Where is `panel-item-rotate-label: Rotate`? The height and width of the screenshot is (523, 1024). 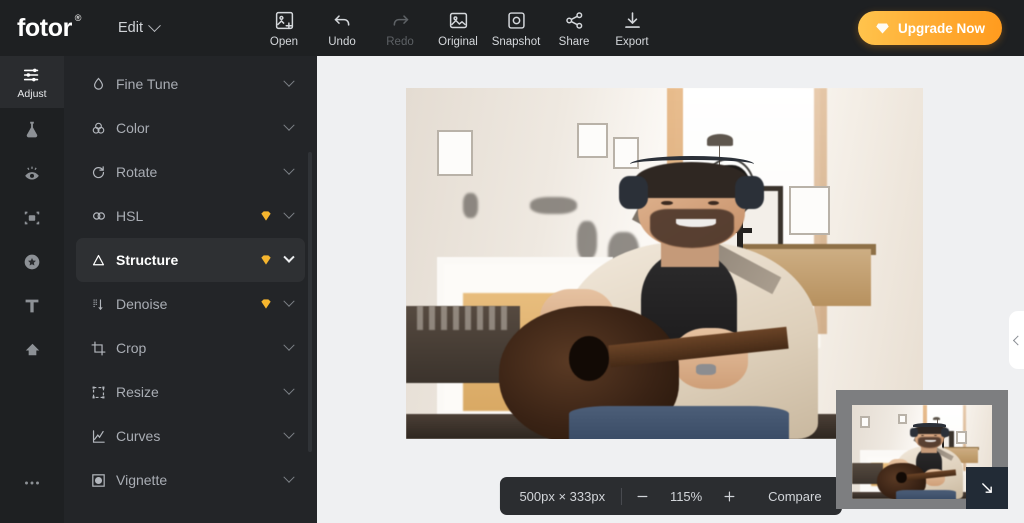
panel-item-rotate-label: Rotate is located at coordinates (137, 172).